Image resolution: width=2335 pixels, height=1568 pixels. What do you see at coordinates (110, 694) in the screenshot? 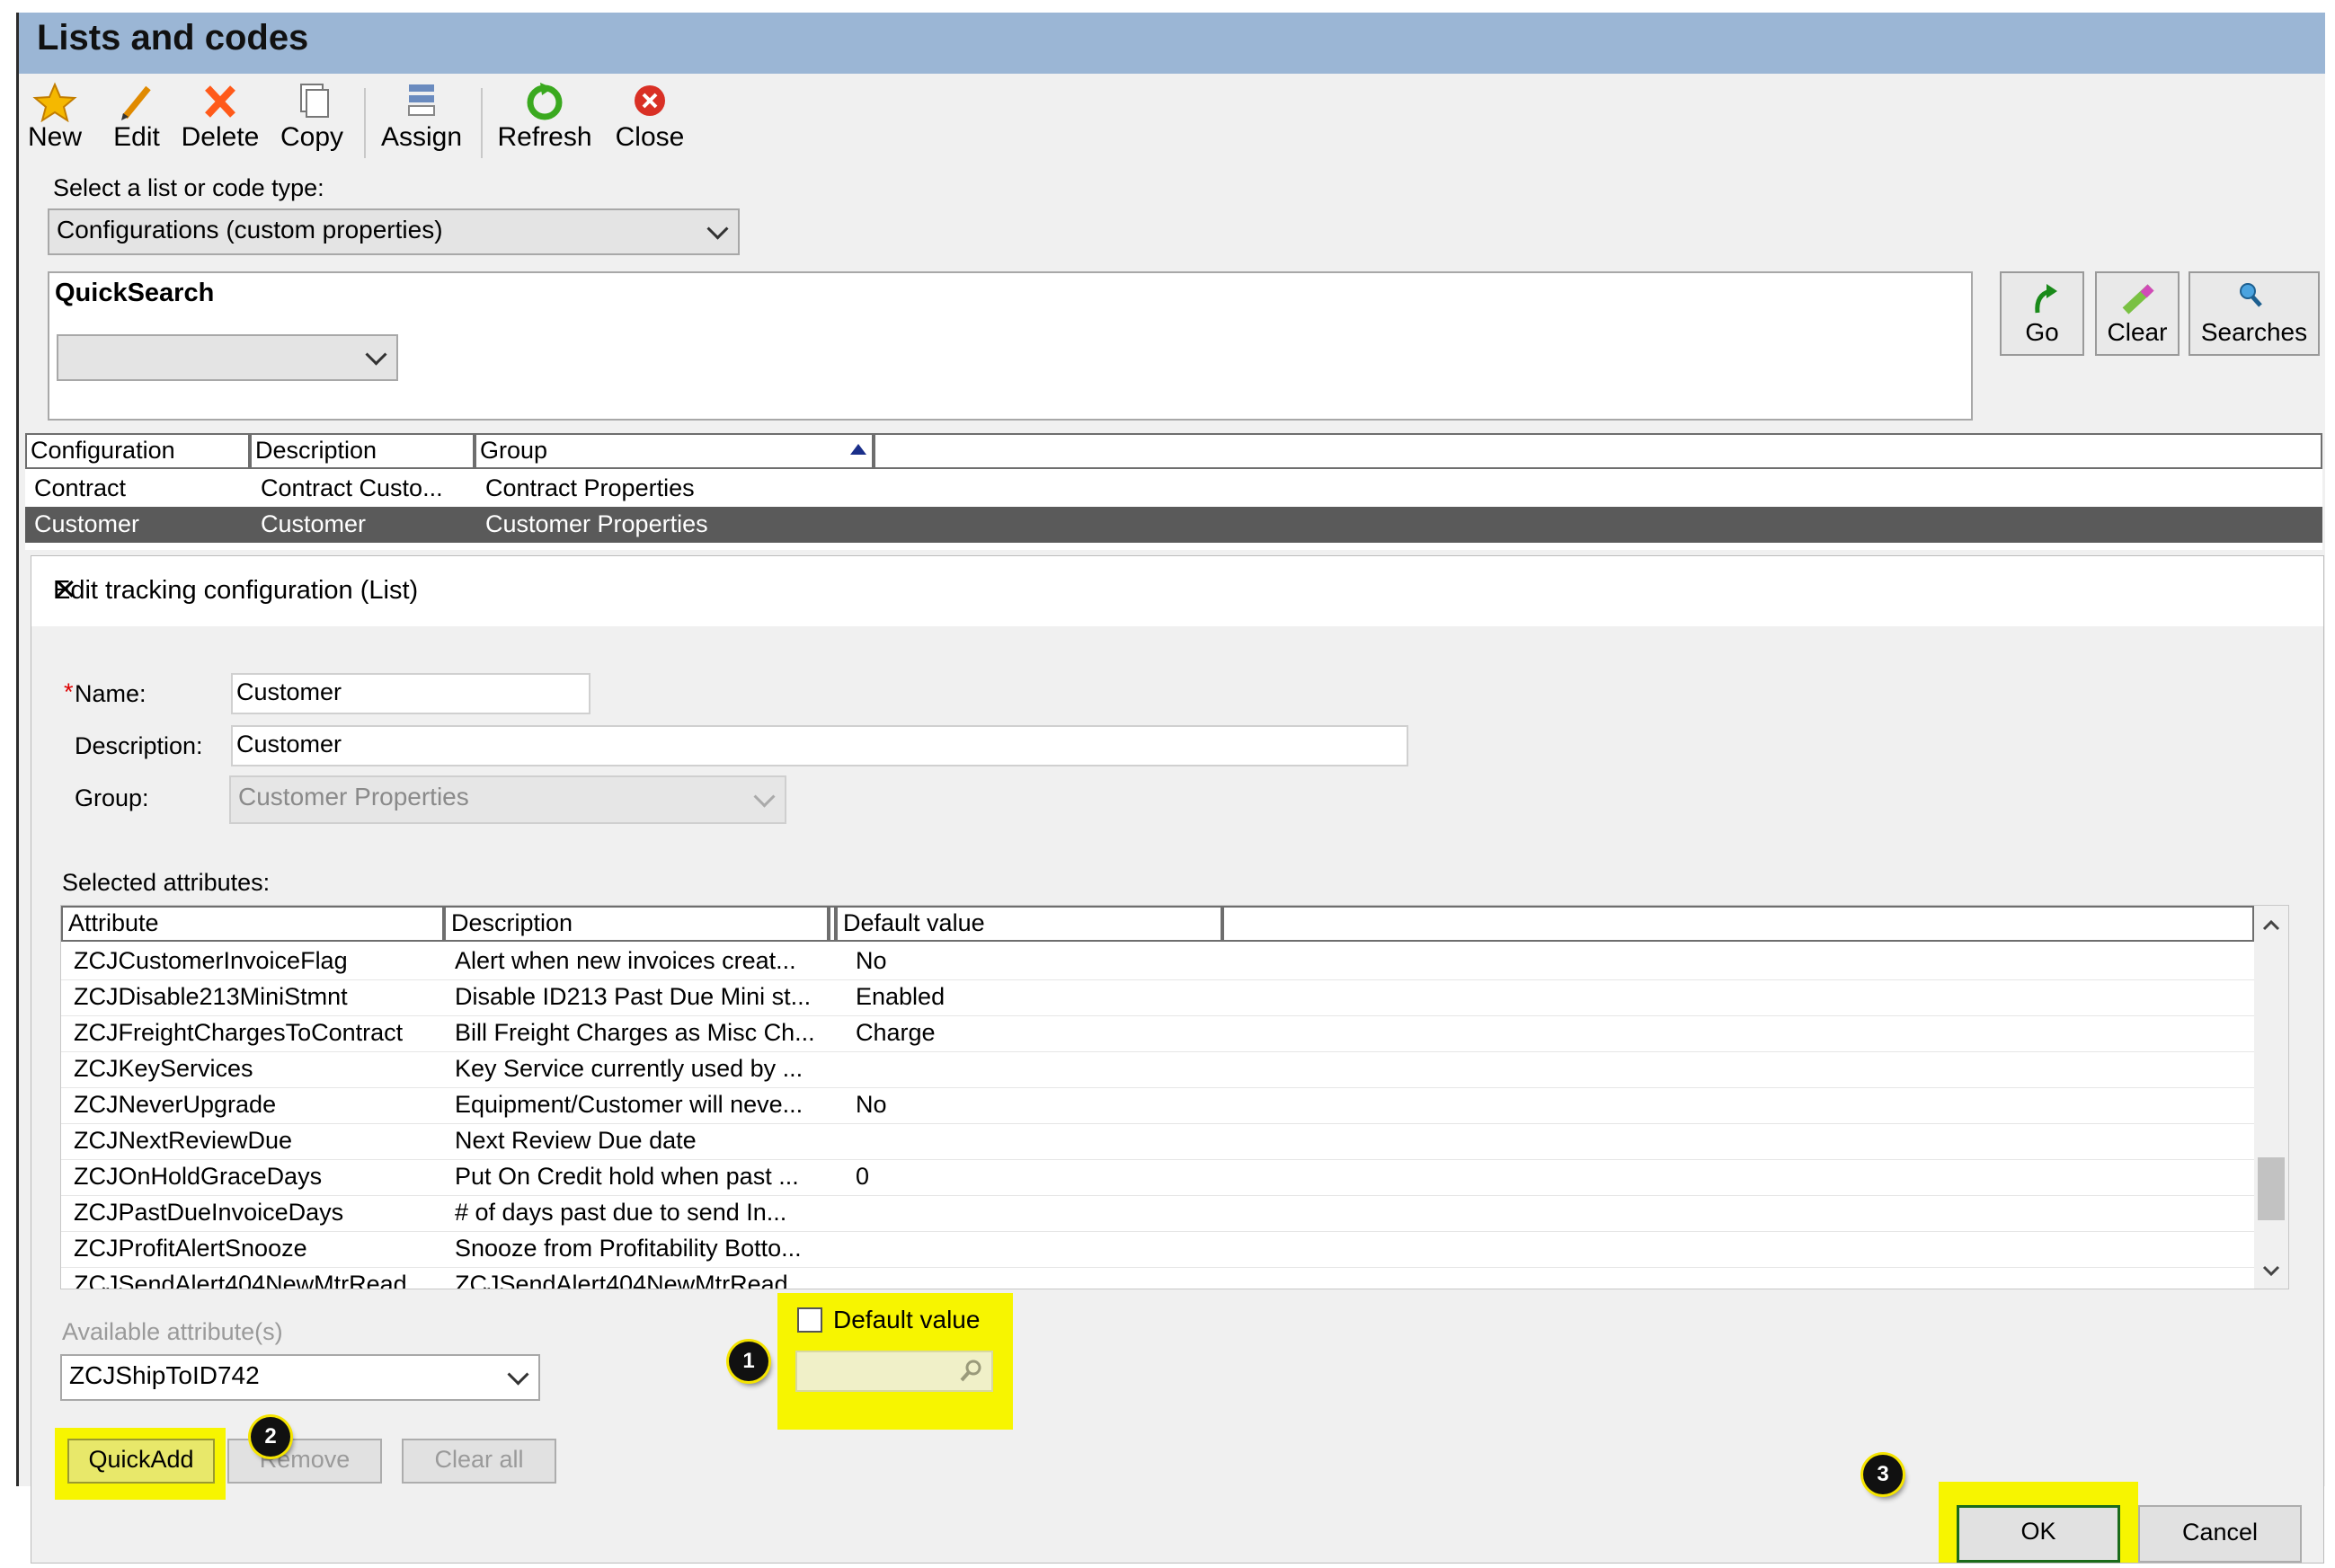
I see `name-label: Name:` at bounding box center [110, 694].